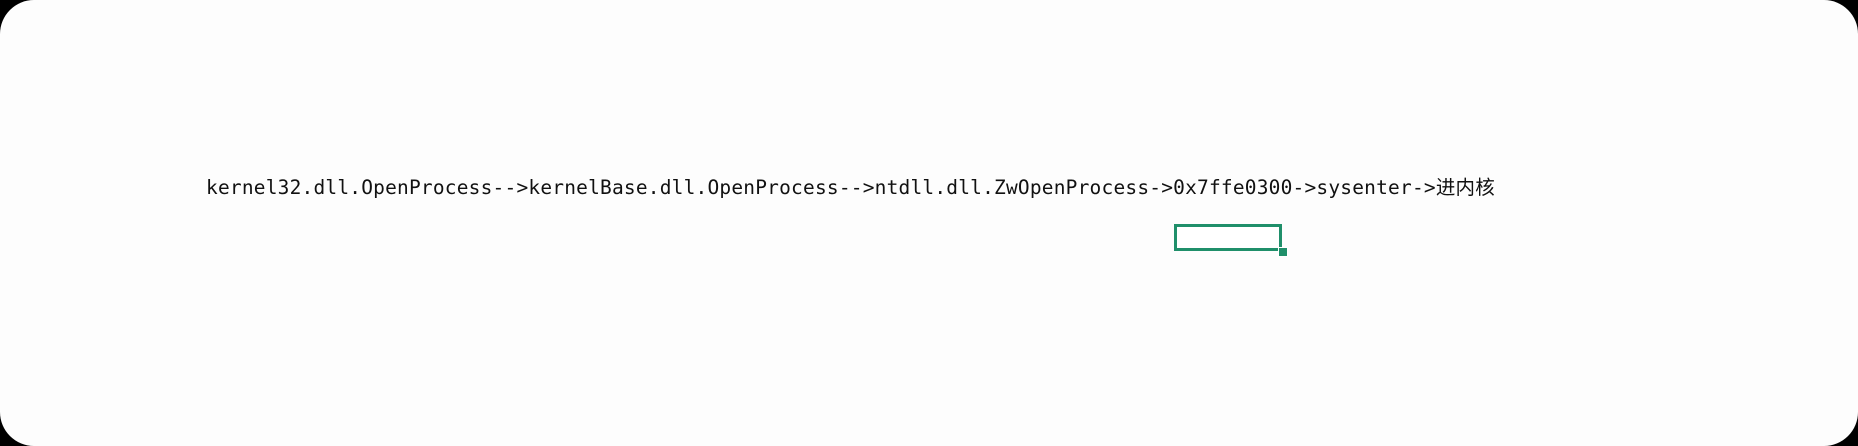 Image resolution: width=1858 pixels, height=446 pixels. I want to click on fill-handle, so click(1283, 252).